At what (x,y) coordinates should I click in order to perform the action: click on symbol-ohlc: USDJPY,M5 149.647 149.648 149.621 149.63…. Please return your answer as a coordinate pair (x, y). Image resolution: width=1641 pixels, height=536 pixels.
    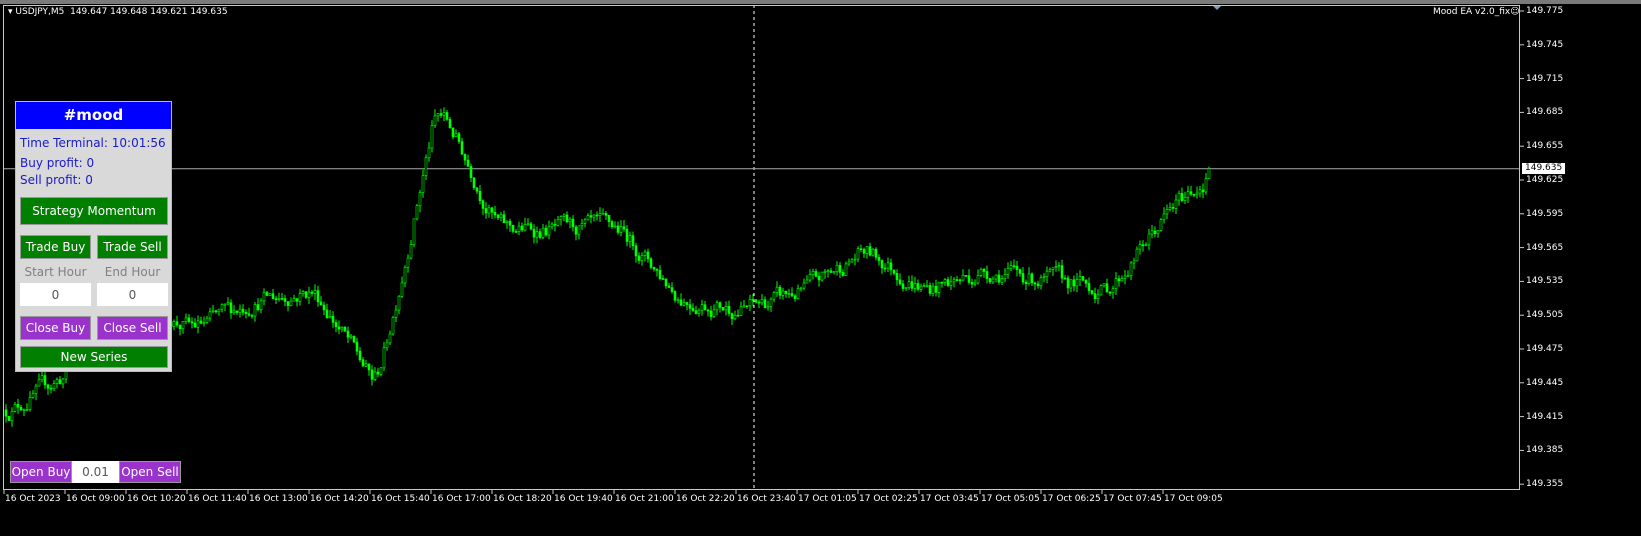
    Looking at the image, I should click on (121, 12).